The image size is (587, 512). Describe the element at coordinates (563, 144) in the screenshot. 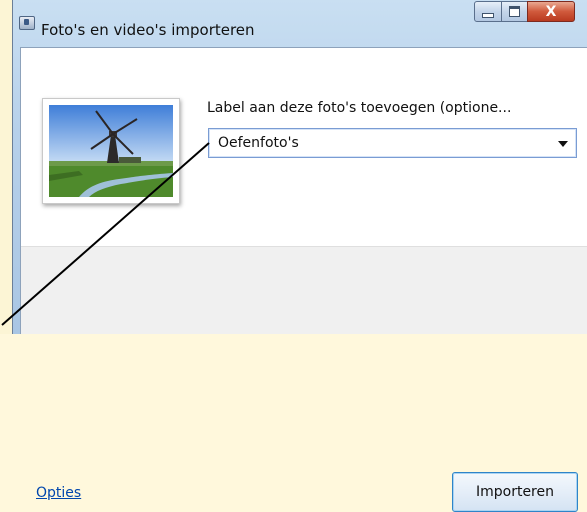

I see `dropdown-arrow-icon` at that location.